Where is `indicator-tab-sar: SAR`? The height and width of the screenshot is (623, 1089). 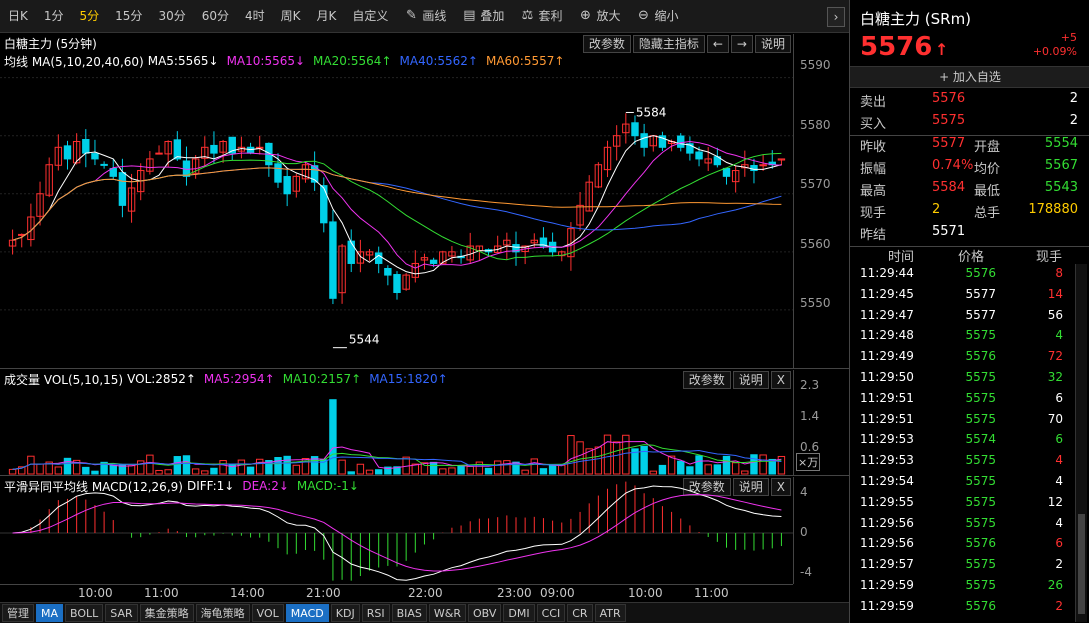 indicator-tab-sar: SAR is located at coordinates (121, 613).